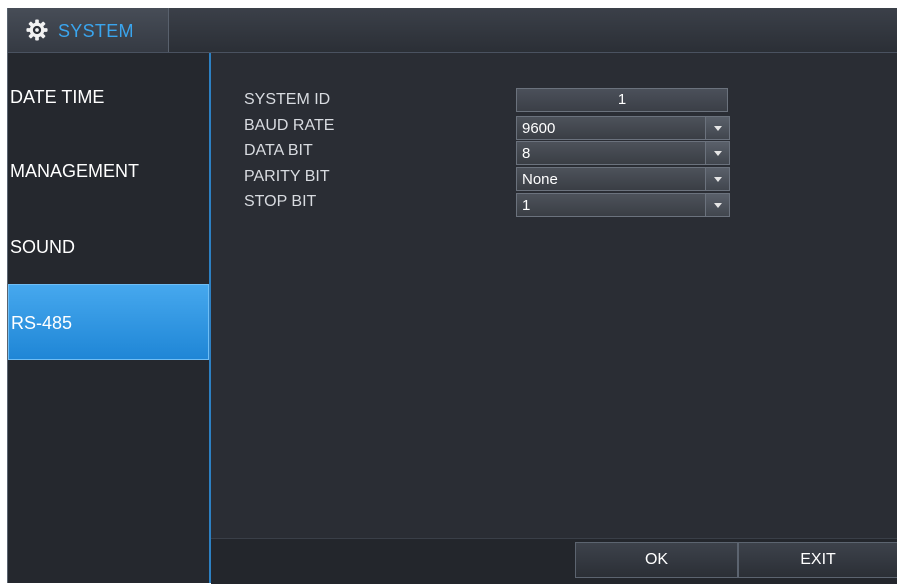 The height and width of the screenshot is (584, 897). Describe the element at coordinates (278, 150) in the screenshot. I see `data-bit-label: DATA BIT` at that location.